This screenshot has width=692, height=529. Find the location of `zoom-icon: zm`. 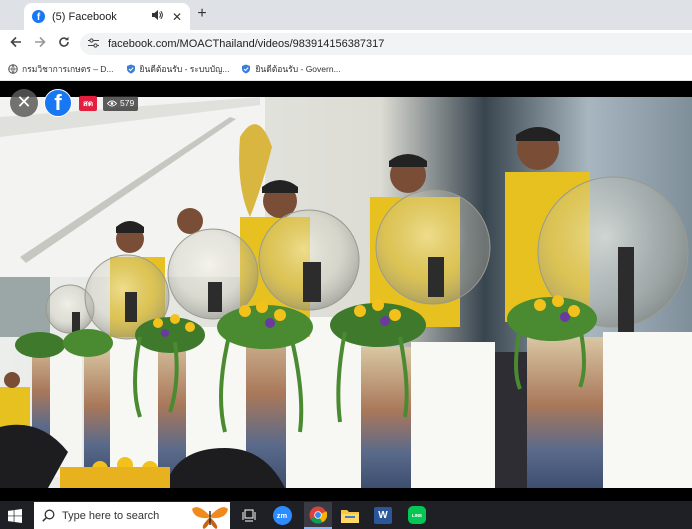

zoom-icon: zm is located at coordinates (282, 515).